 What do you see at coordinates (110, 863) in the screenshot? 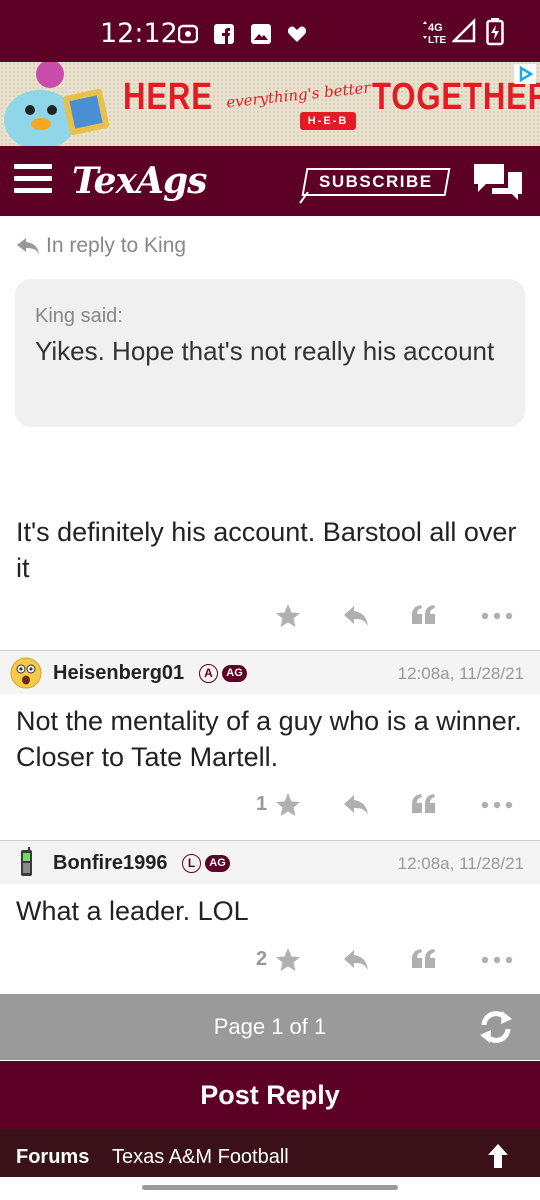
I see `username: Bonfire1996` at bounding box center [110, 863].